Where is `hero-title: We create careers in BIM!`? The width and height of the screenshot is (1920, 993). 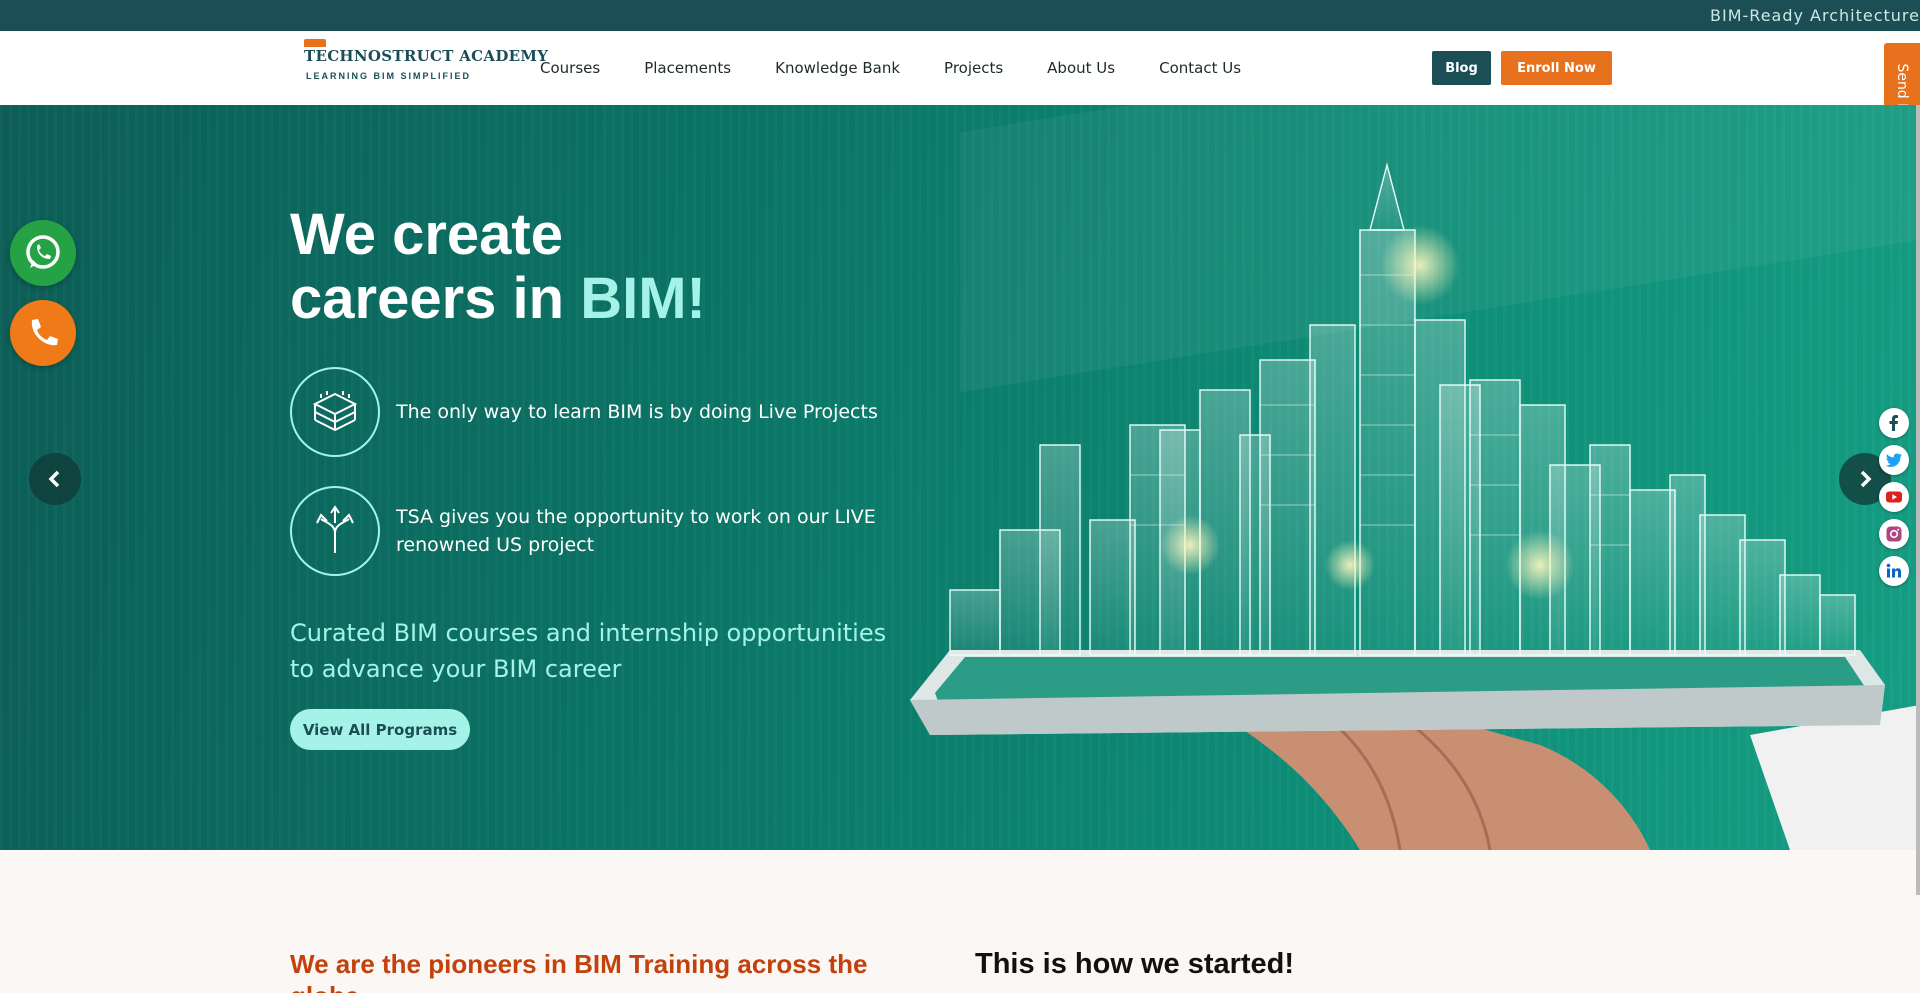 hero-title: We create careers in BIM! is located at coordinates (498, 267).